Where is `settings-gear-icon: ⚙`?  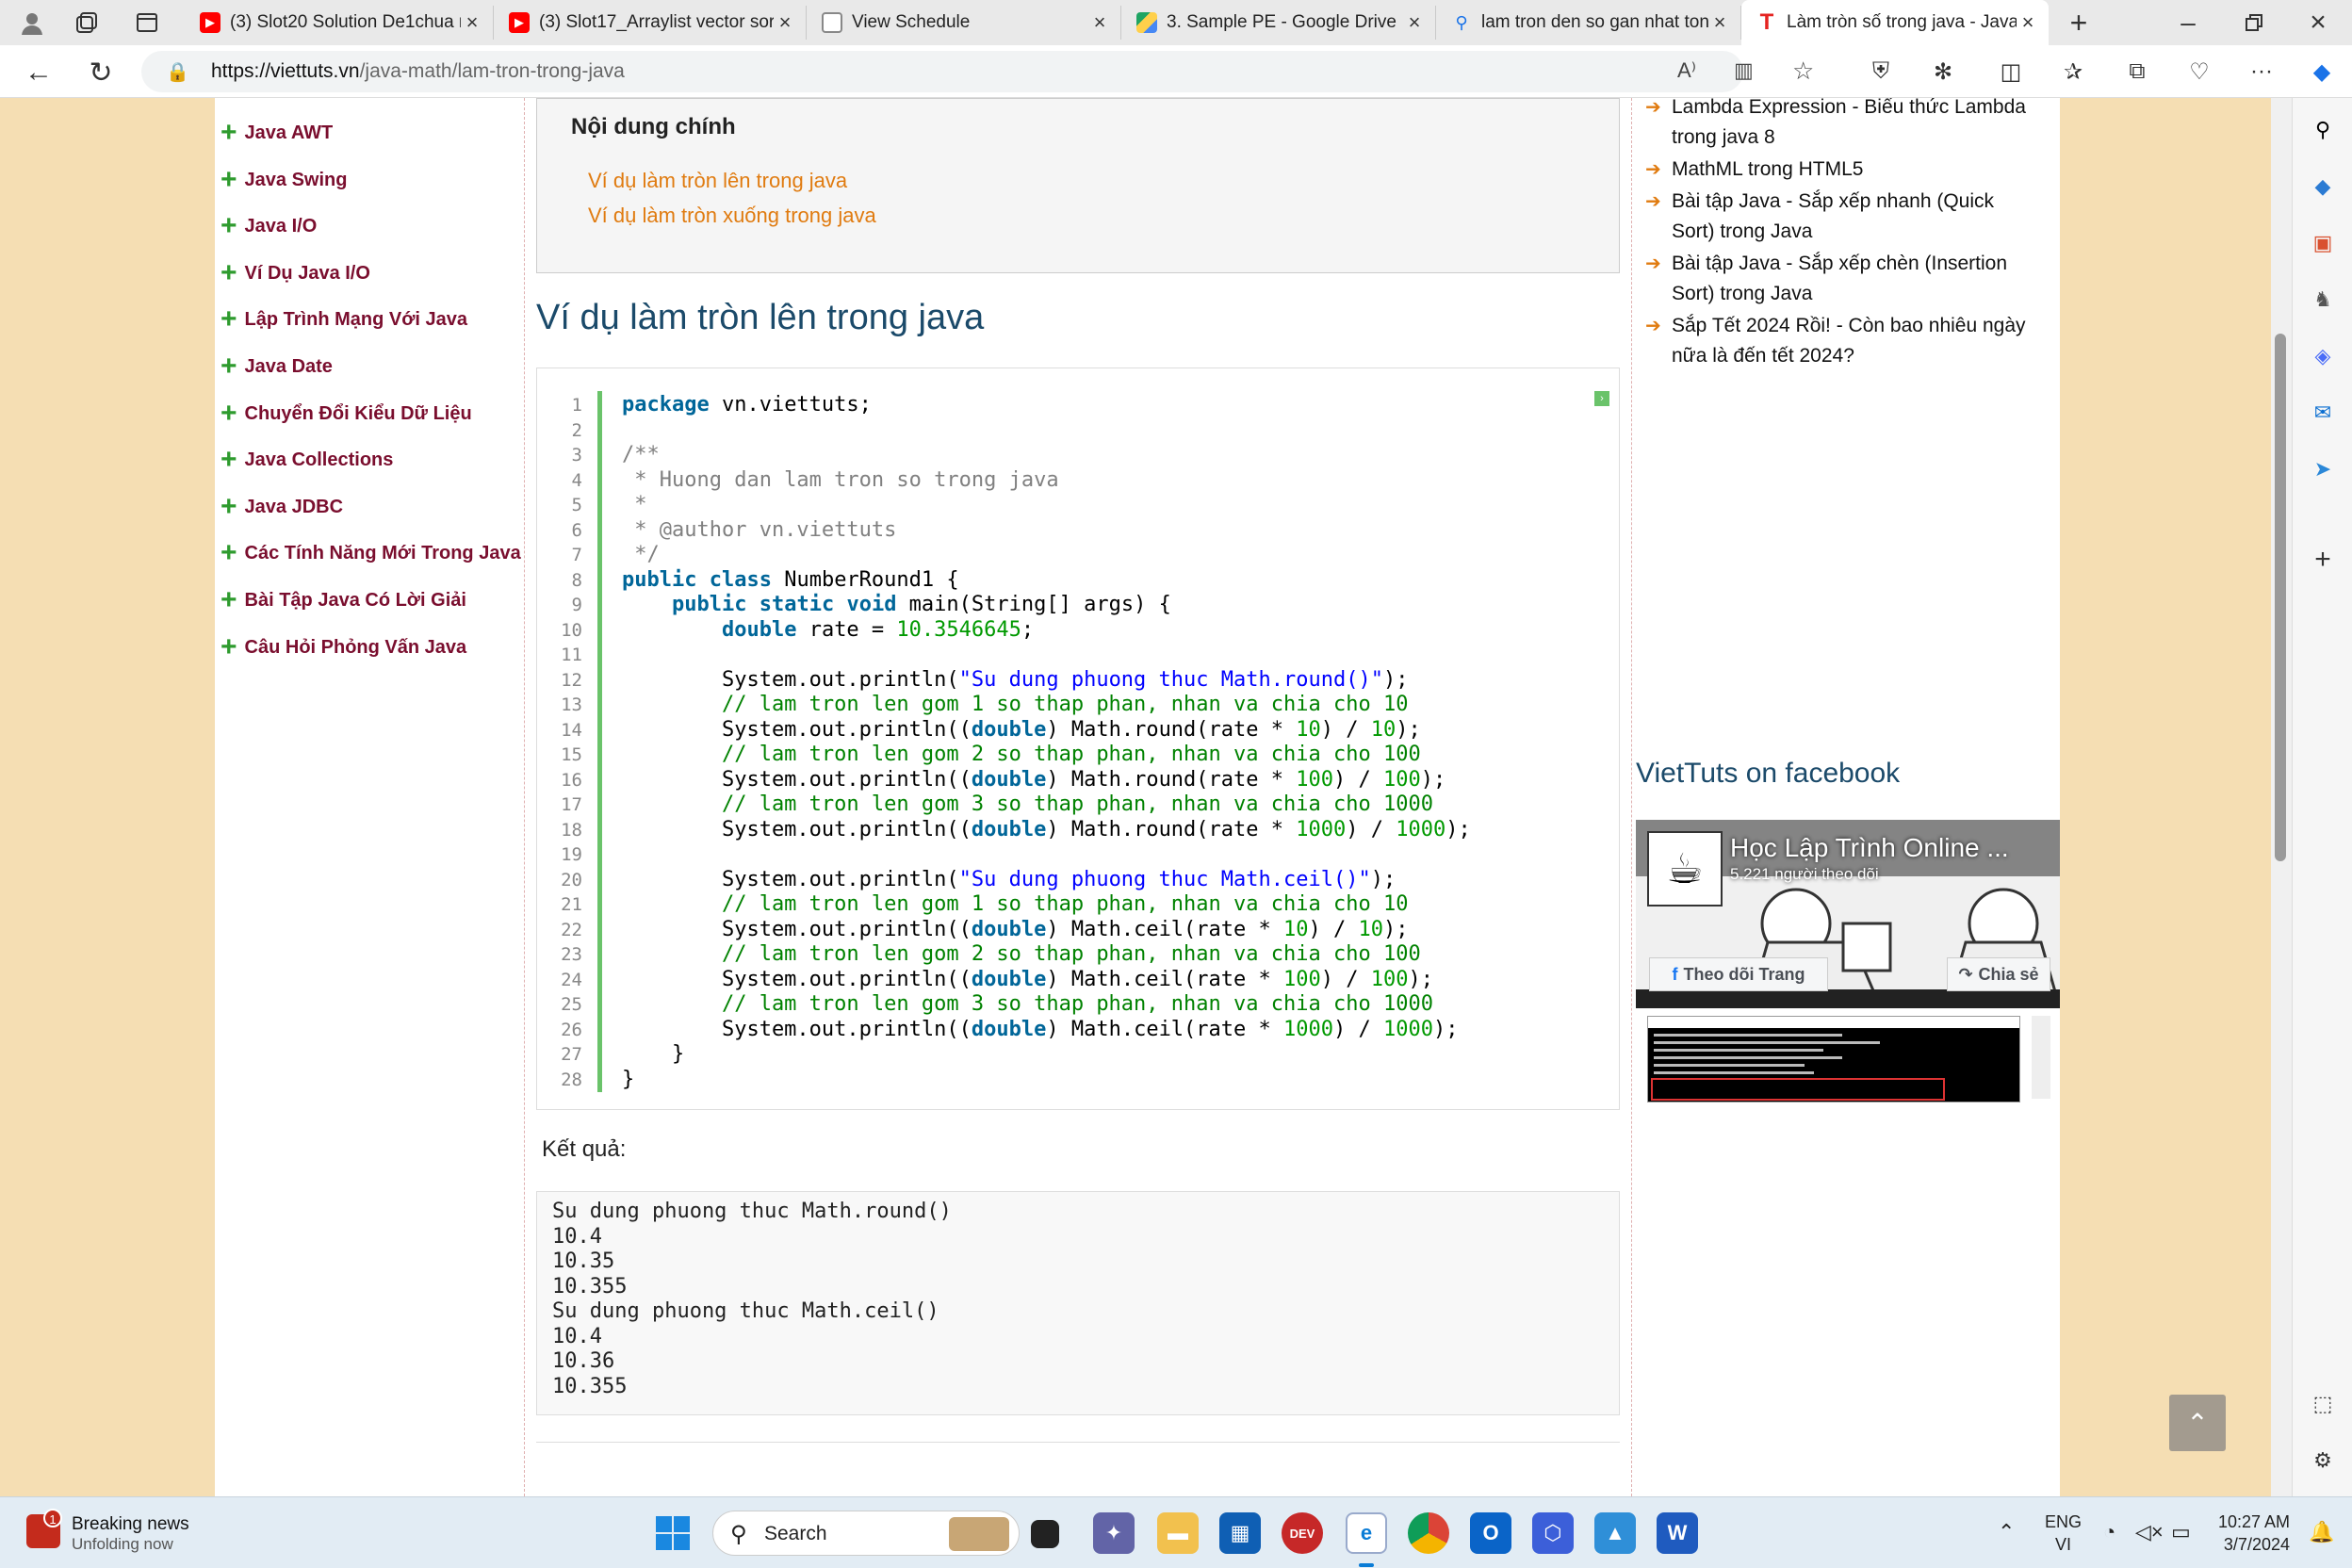 settings-gear-icon: ⚙ is located at coordinates (2323, 1461).